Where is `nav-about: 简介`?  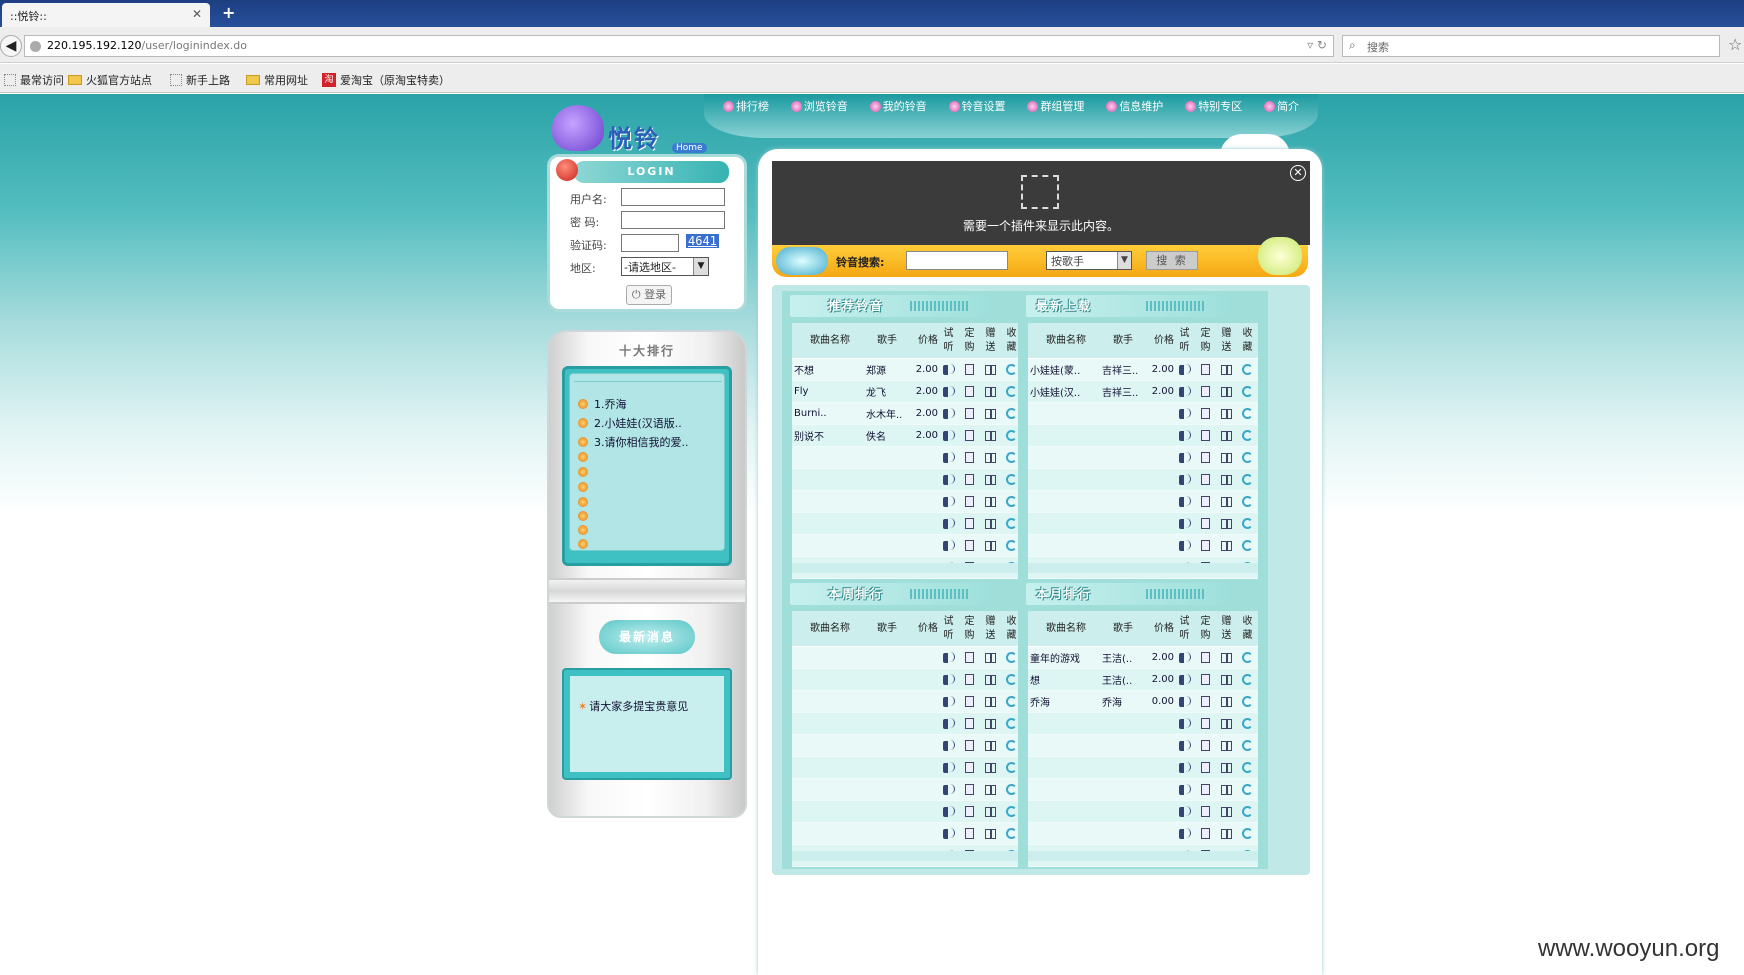 nav-about: 简介 is located at coordinates (1281, 104).